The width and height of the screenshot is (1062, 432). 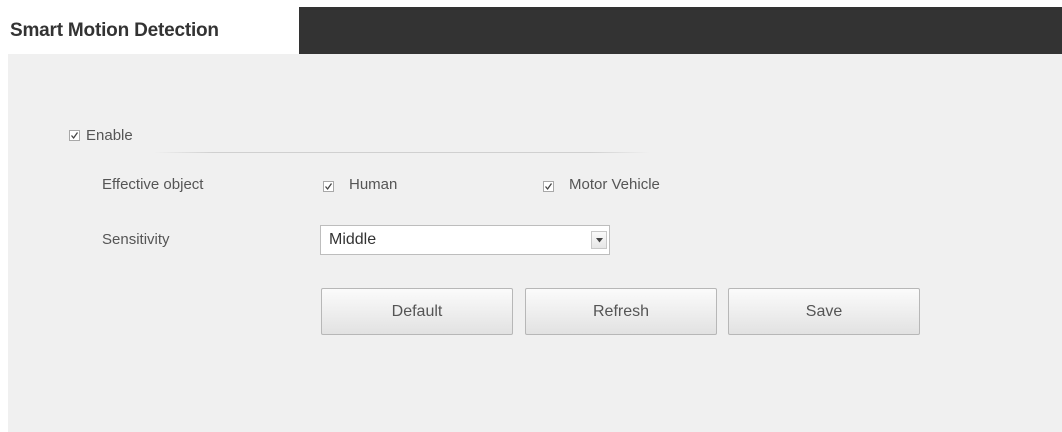 I want to click on human-label: Human, so click(x=373, y=184).